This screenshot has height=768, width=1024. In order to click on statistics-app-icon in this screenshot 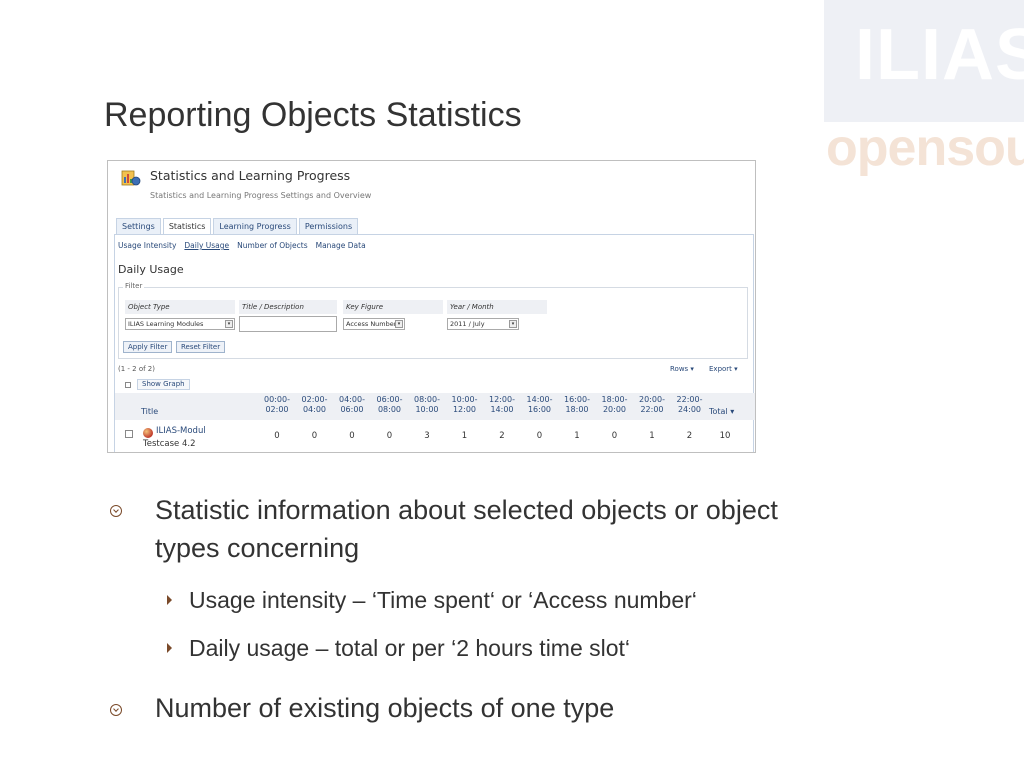, I will do `click(131, 178)`.